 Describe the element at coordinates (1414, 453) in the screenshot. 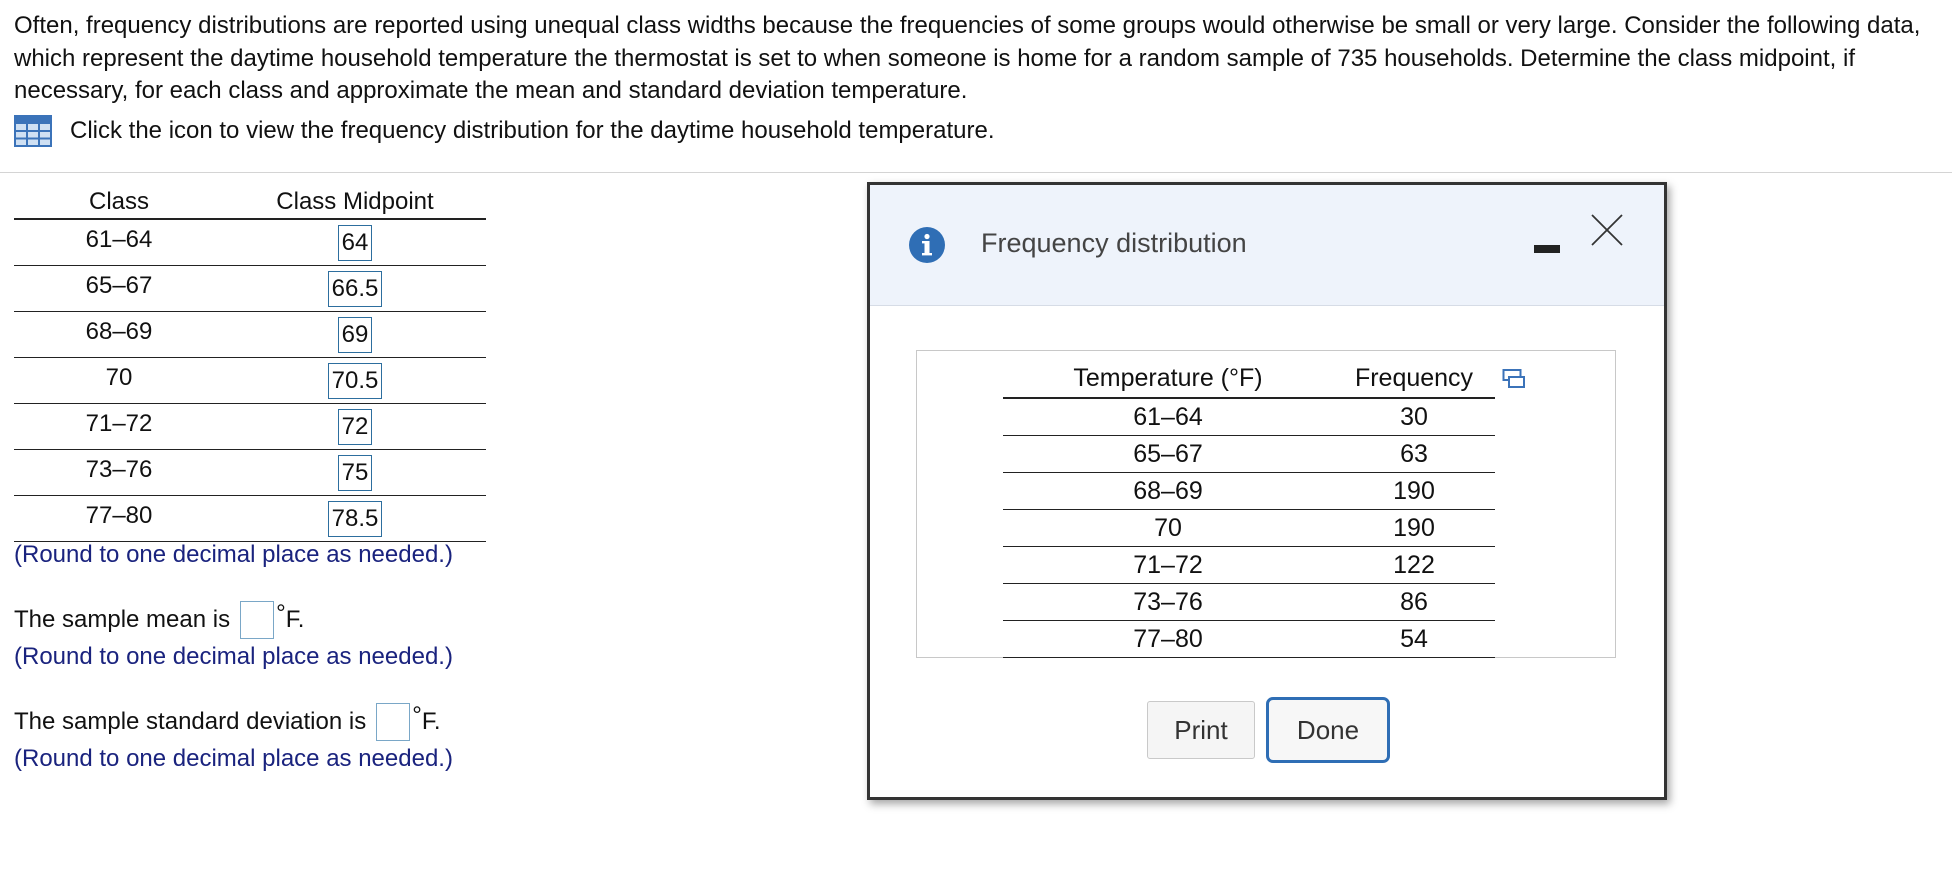

I see `frequency-cell: 63` at that location.